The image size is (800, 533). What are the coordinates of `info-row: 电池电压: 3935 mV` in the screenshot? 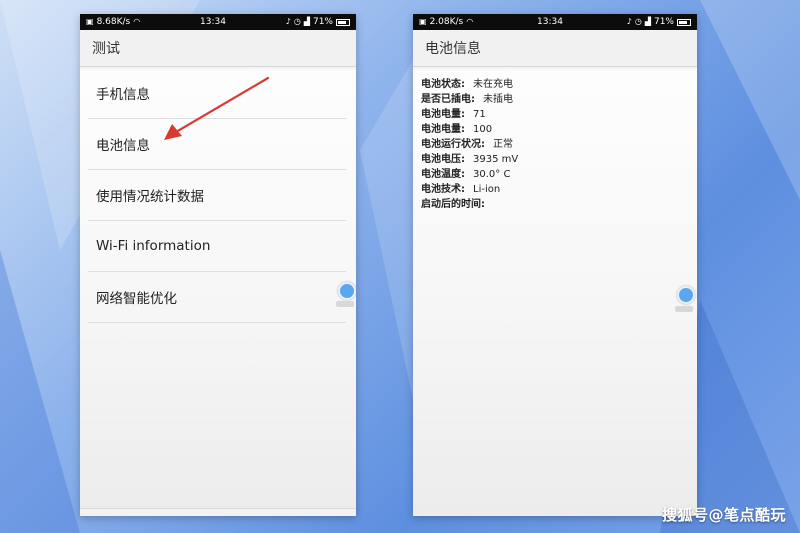 It's located at (470, 159).